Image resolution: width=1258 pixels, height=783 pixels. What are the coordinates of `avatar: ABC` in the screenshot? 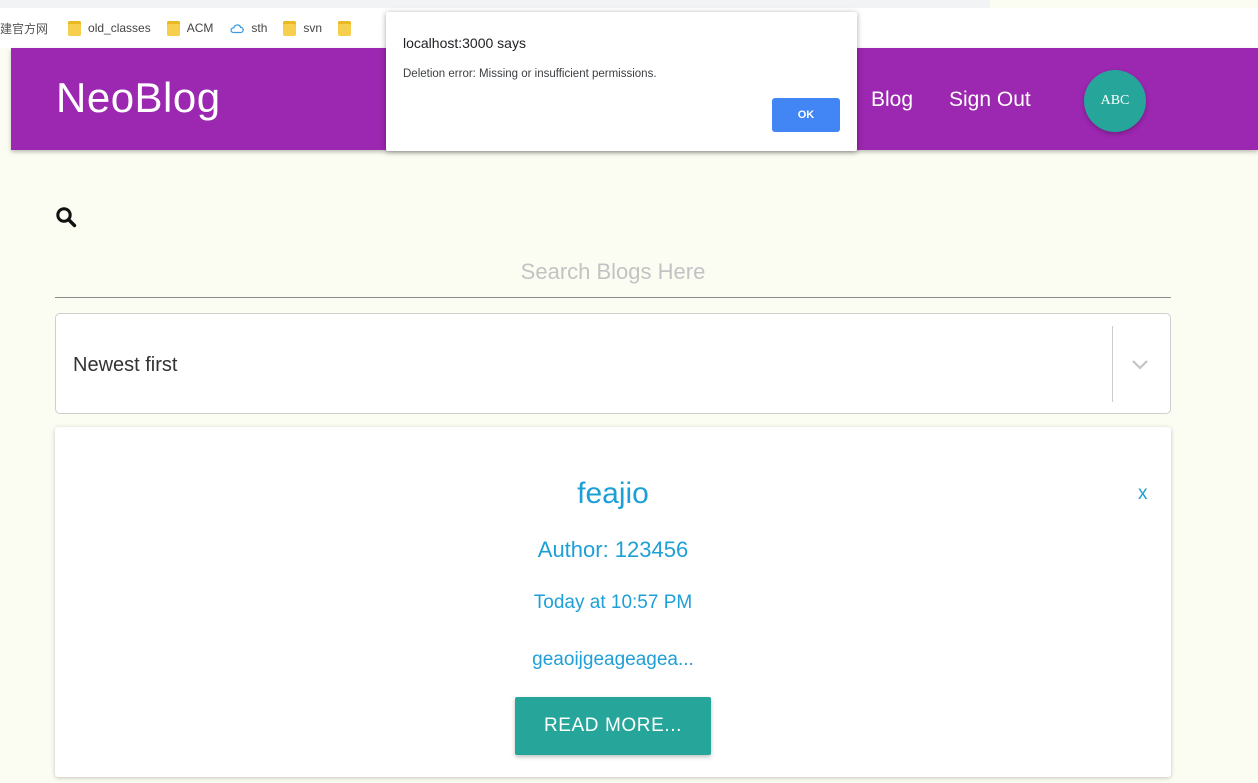 It's located at (1115, 101).